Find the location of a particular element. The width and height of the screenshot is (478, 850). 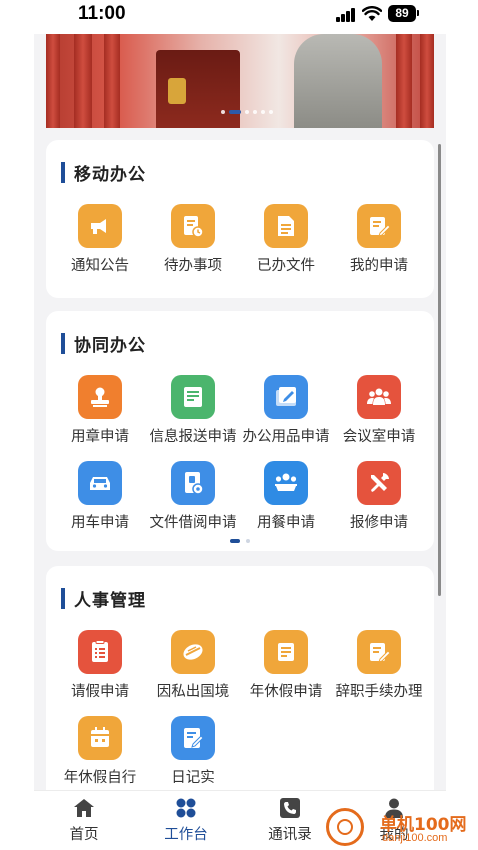

office-supplies-icon is located at coordinates (286, 397).